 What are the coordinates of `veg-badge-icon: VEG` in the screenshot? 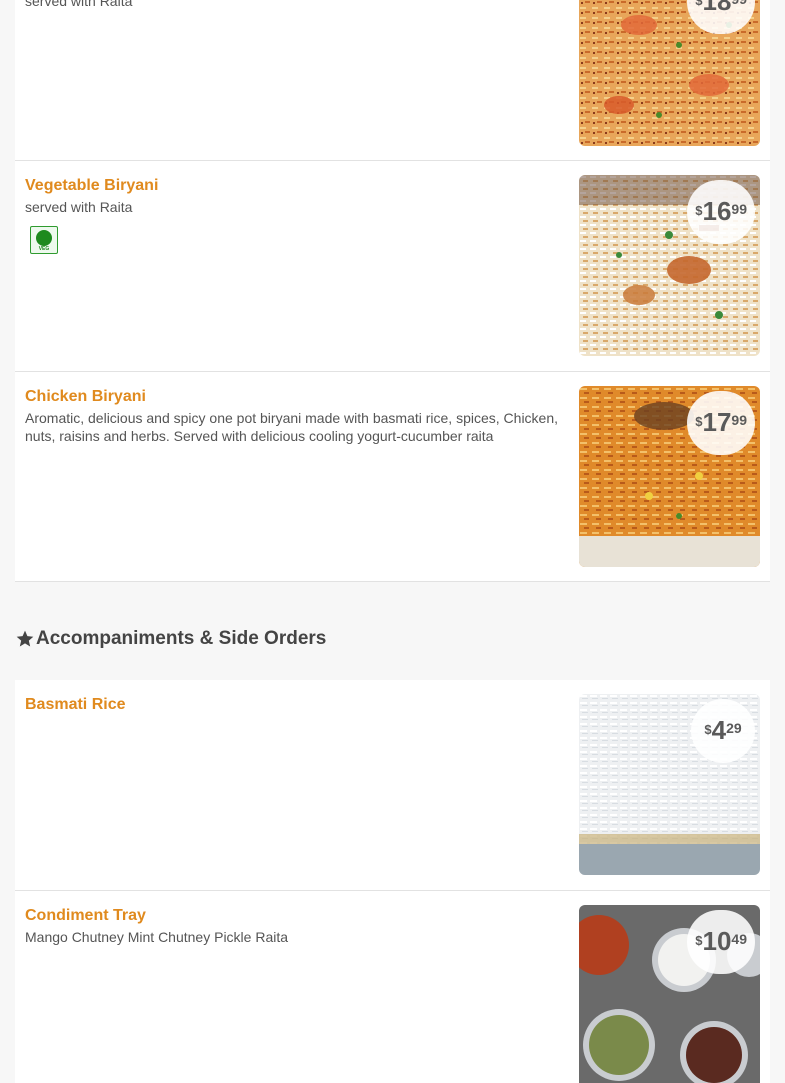 It's located at (44, 240).